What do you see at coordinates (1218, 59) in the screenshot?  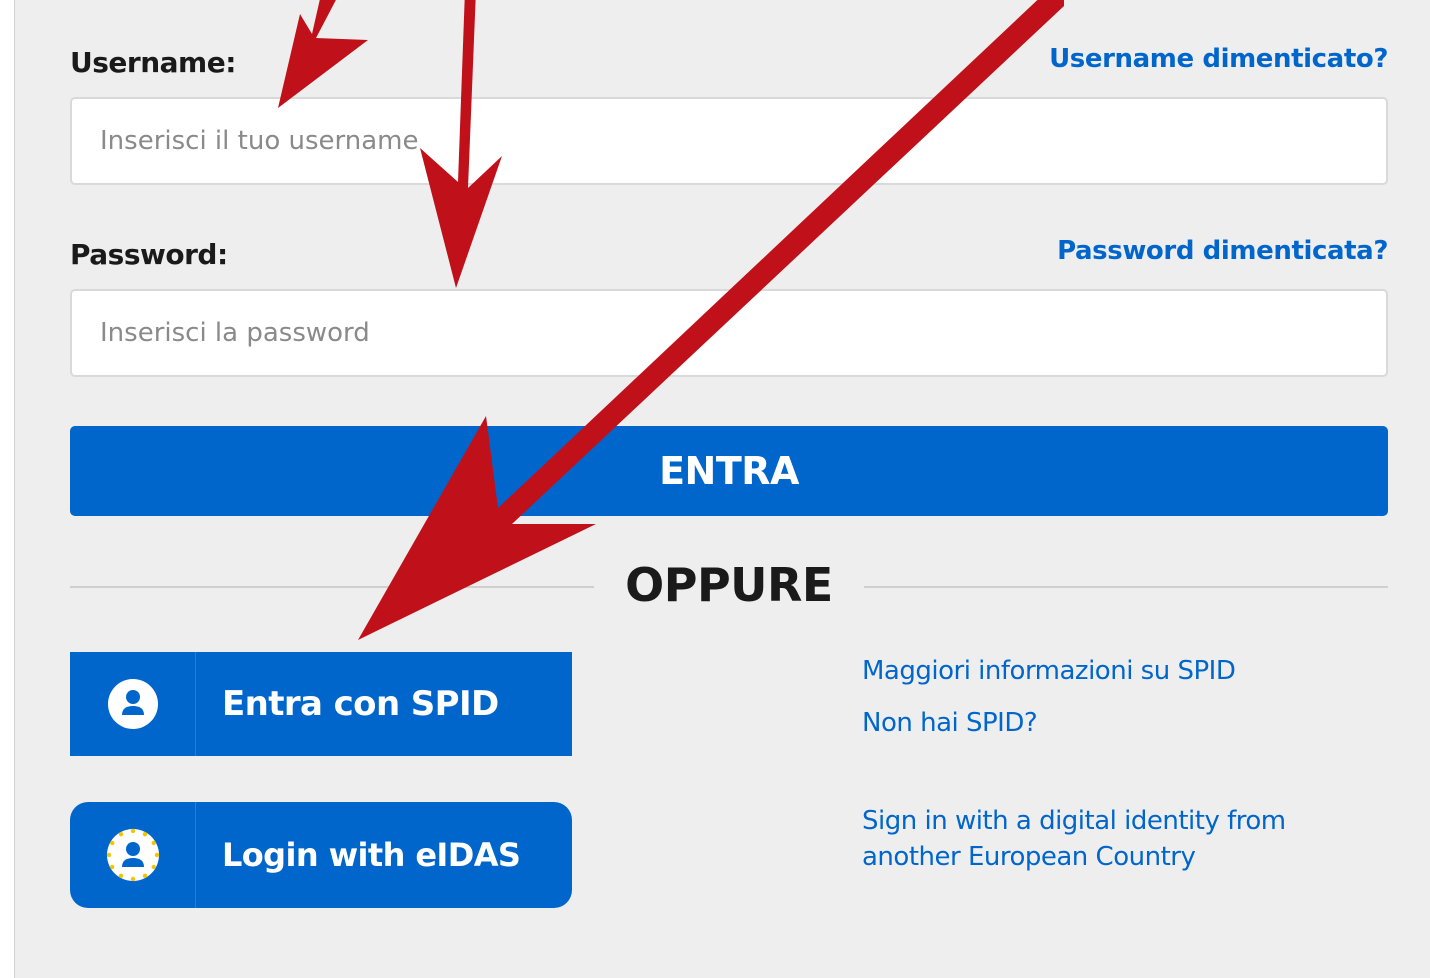 I see `forgot-username-link: Username dimenticato?` at bounding box center [1218, 59].